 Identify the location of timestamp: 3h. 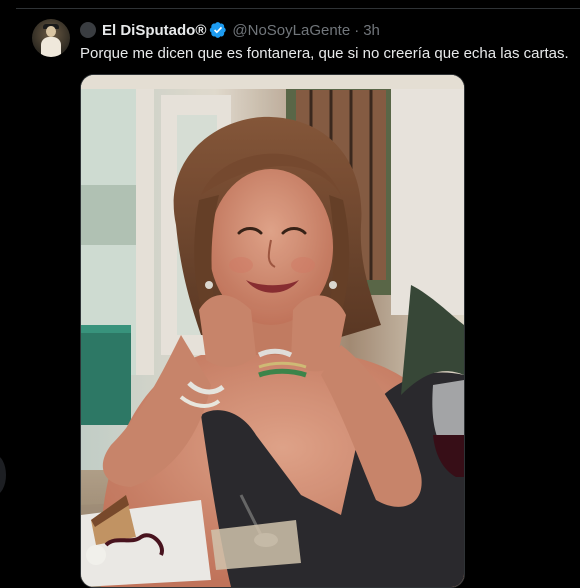
(371, 30).